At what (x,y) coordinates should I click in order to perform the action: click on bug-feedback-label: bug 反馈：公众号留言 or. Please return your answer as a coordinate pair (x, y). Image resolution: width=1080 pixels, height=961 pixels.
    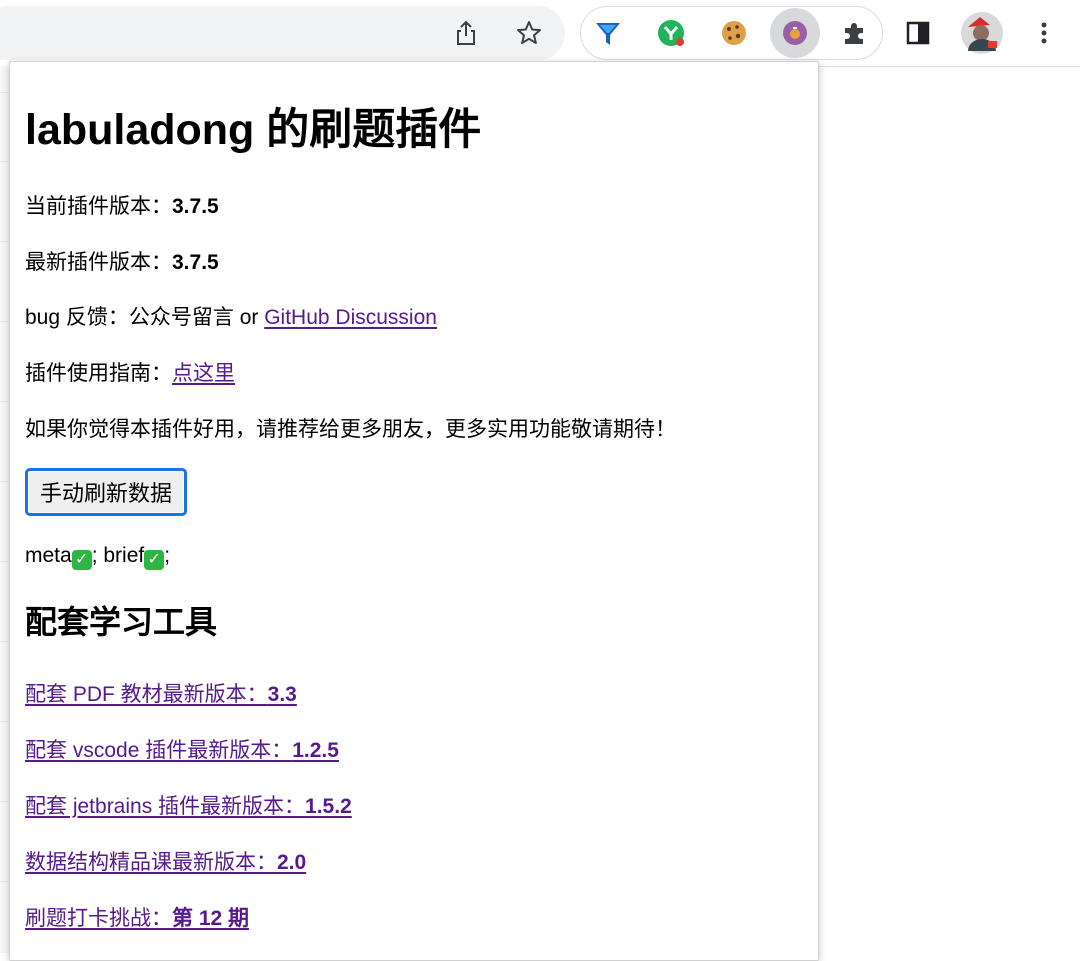
    Looking at the image, I should click on (145, 317).